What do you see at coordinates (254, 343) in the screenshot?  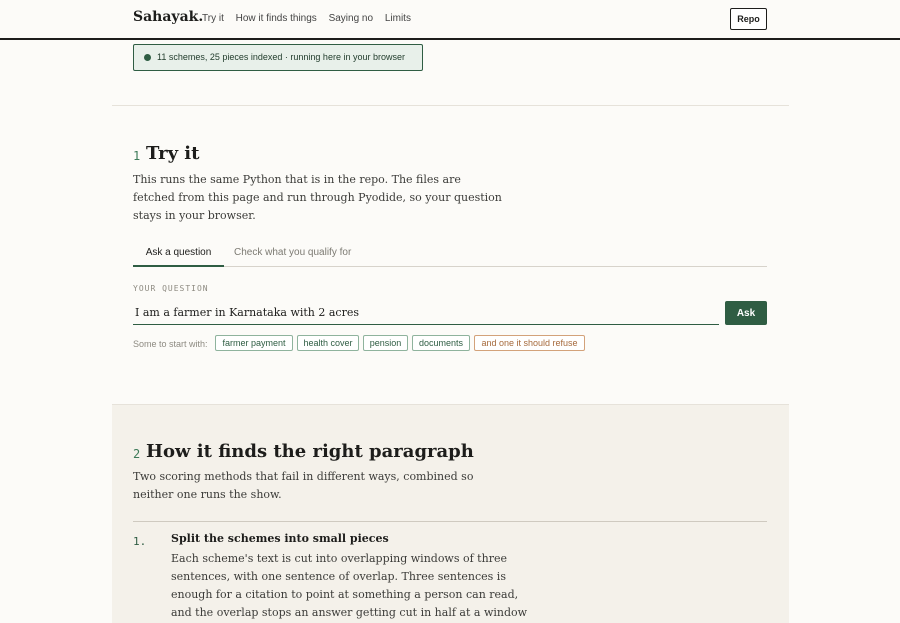 I see `chip-farmer-payment: farmer payment` at bounding box center [254, 343].